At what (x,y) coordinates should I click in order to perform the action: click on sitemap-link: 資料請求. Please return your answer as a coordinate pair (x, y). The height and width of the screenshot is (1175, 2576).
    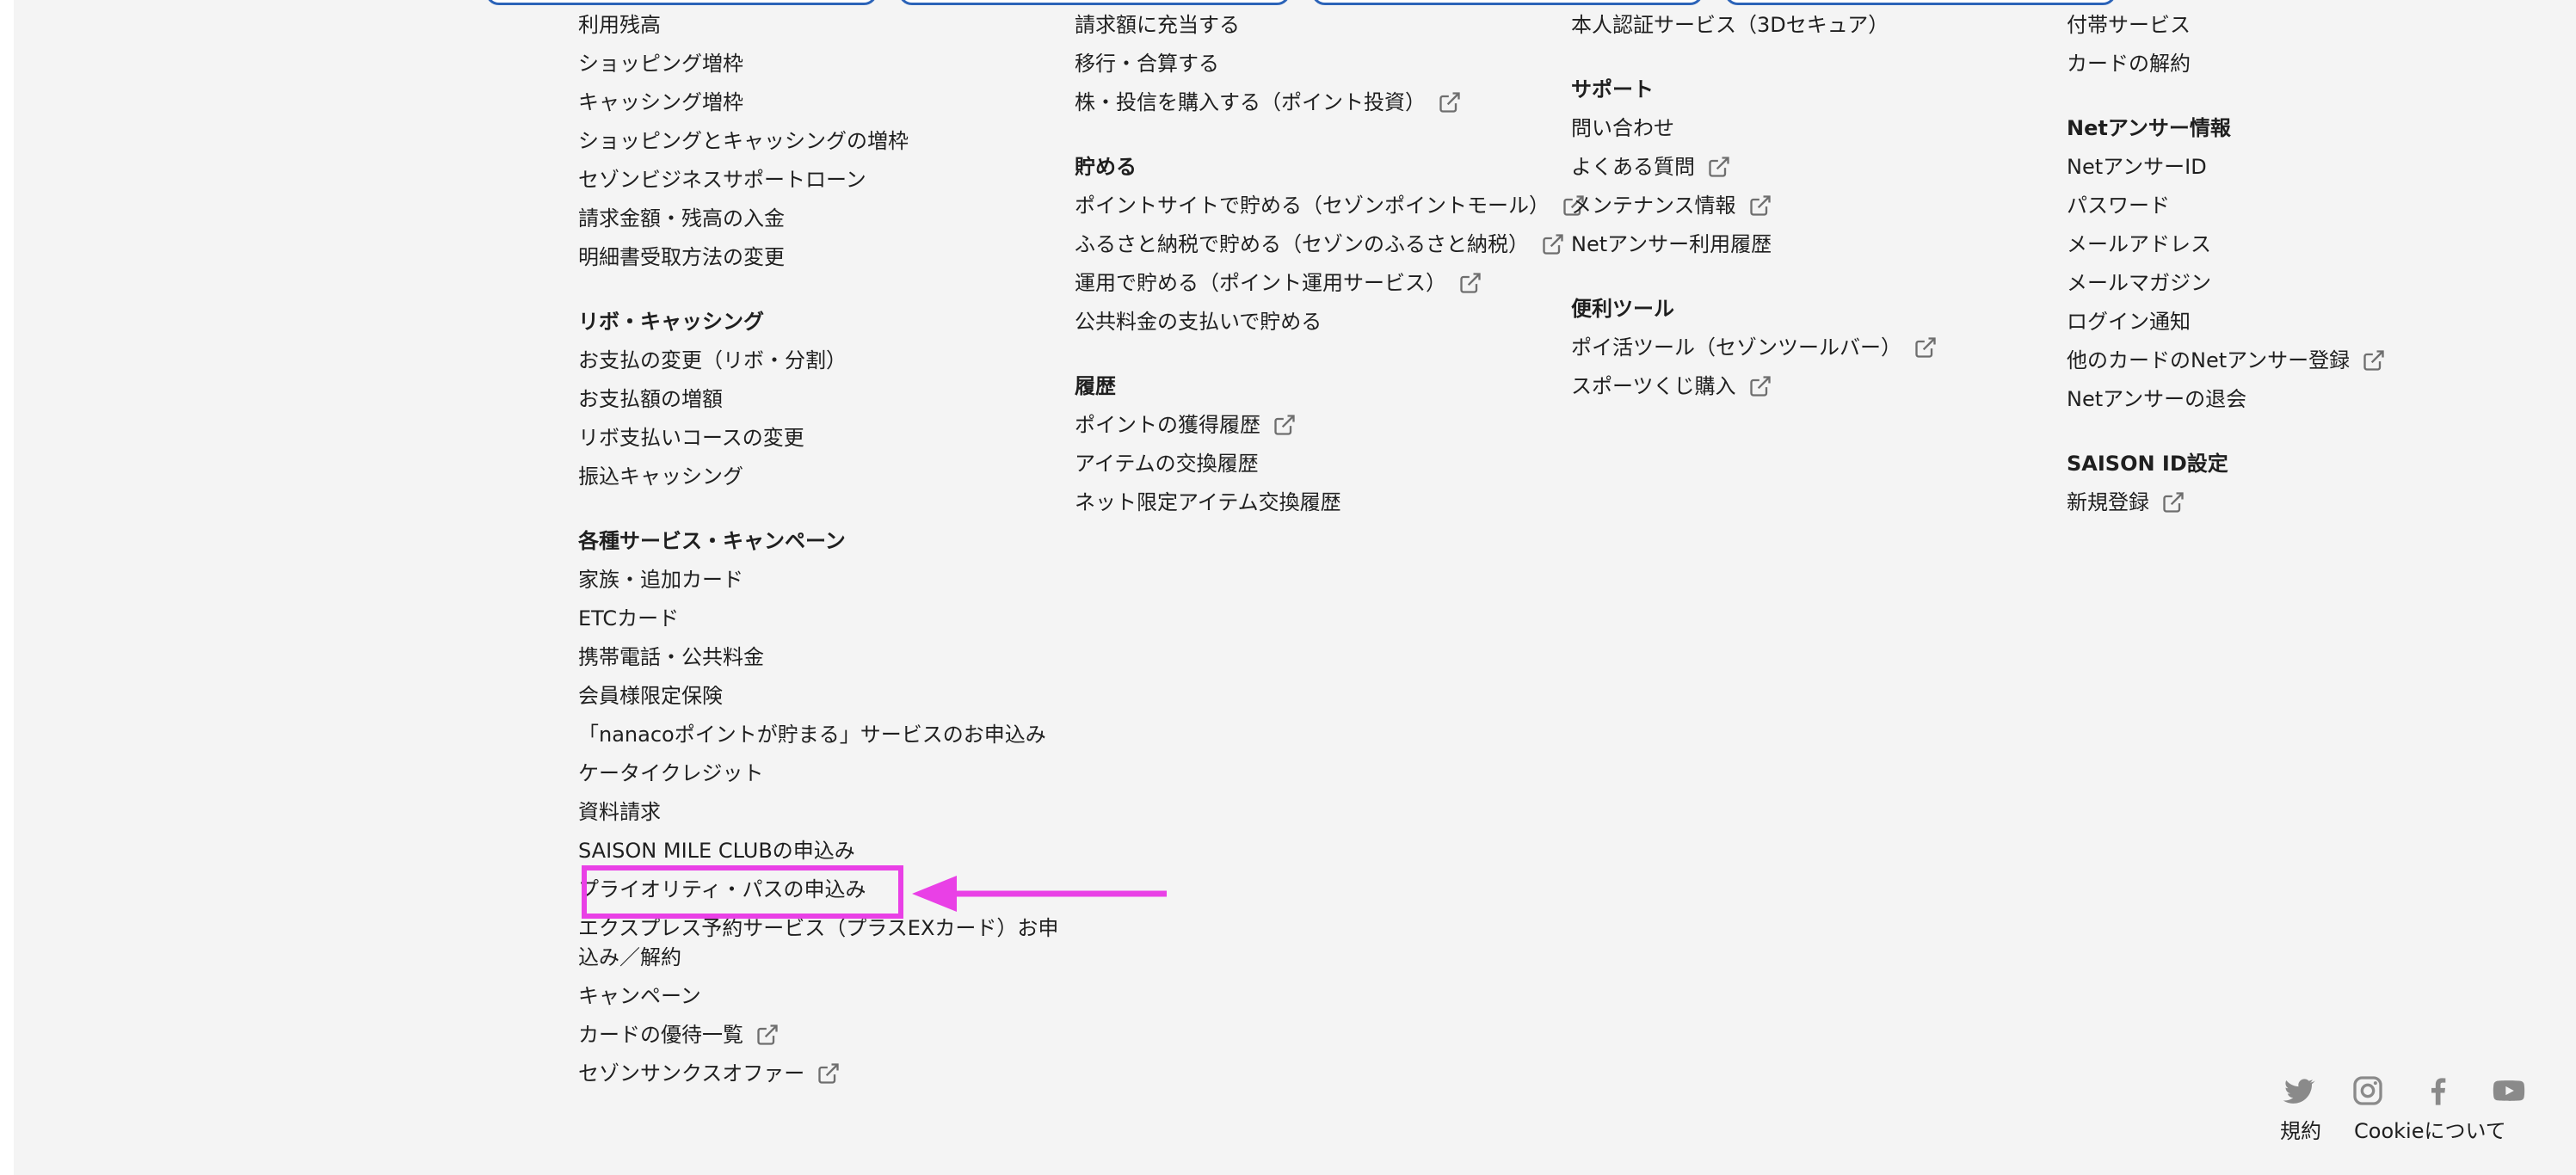
    Looking at the image, I should click on (819, 812).